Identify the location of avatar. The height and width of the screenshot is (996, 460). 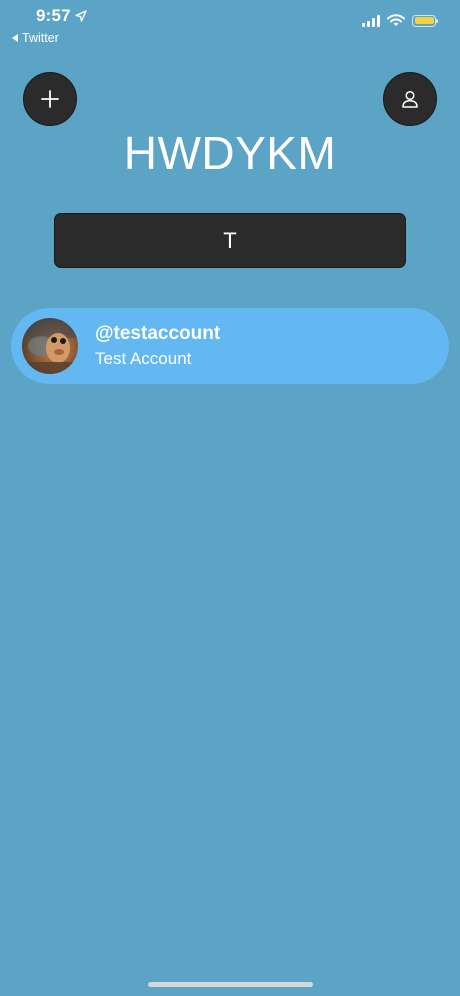
(50, 346).